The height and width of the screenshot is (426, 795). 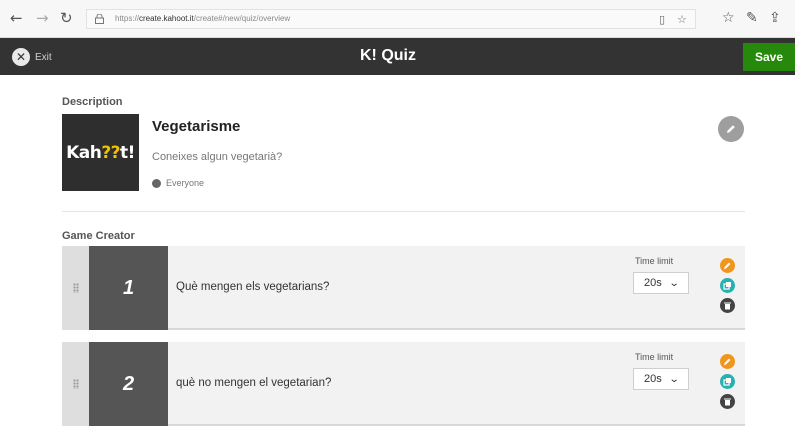 What do you see at coordinates (98, 236) in the screenshot?
I see `game-creator-heading: Game Creator` at bounding box center [98, 236].